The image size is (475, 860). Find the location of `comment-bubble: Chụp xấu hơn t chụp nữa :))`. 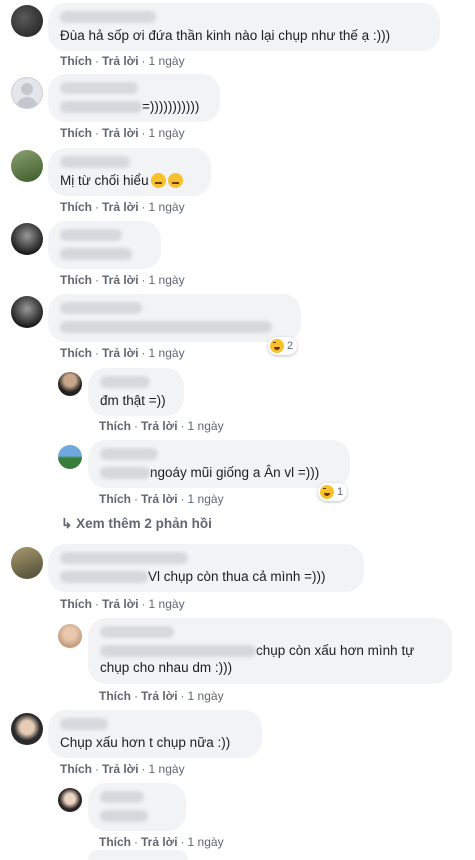

comment-bubble: Chụp xấu hơn t chụp nữa :)) is located at coordinates (155, 734).